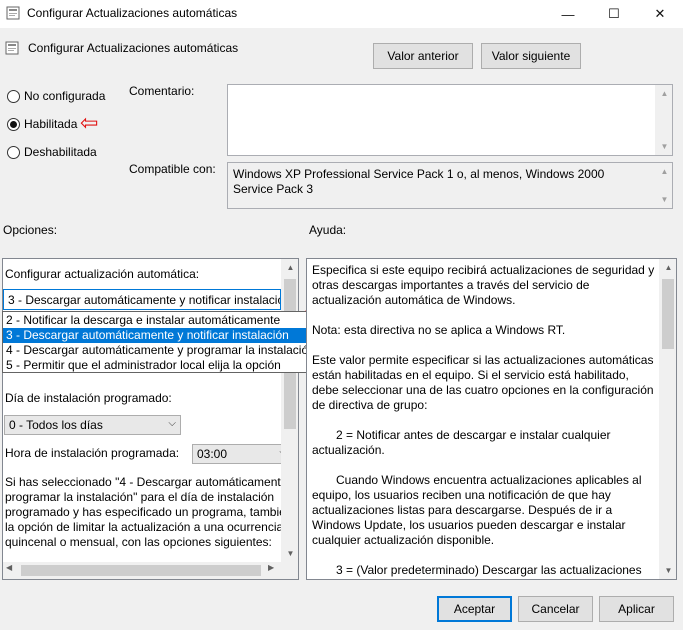  What do you see at coordinates (663, 185) in the screenshot?
I see `compatible-scrollbar: ▲ ▼` at bounding box center [663, 185].